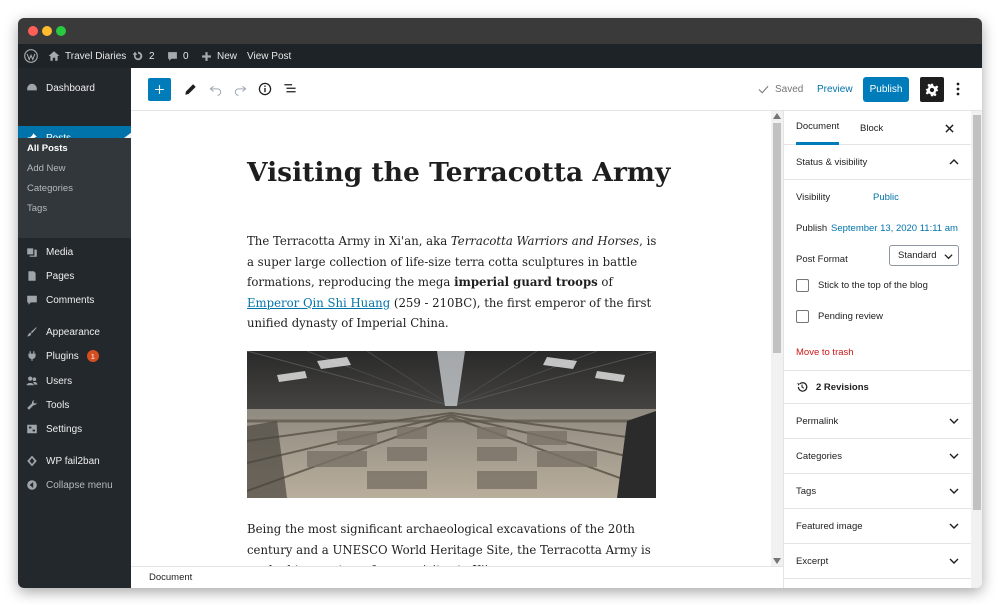 The width and height of the screenshot is (1000, 605). What do you see at coordinates (977, 312) in the screenshot?
I see `settings-scroll-thumb` at bounding box center [977, 312].